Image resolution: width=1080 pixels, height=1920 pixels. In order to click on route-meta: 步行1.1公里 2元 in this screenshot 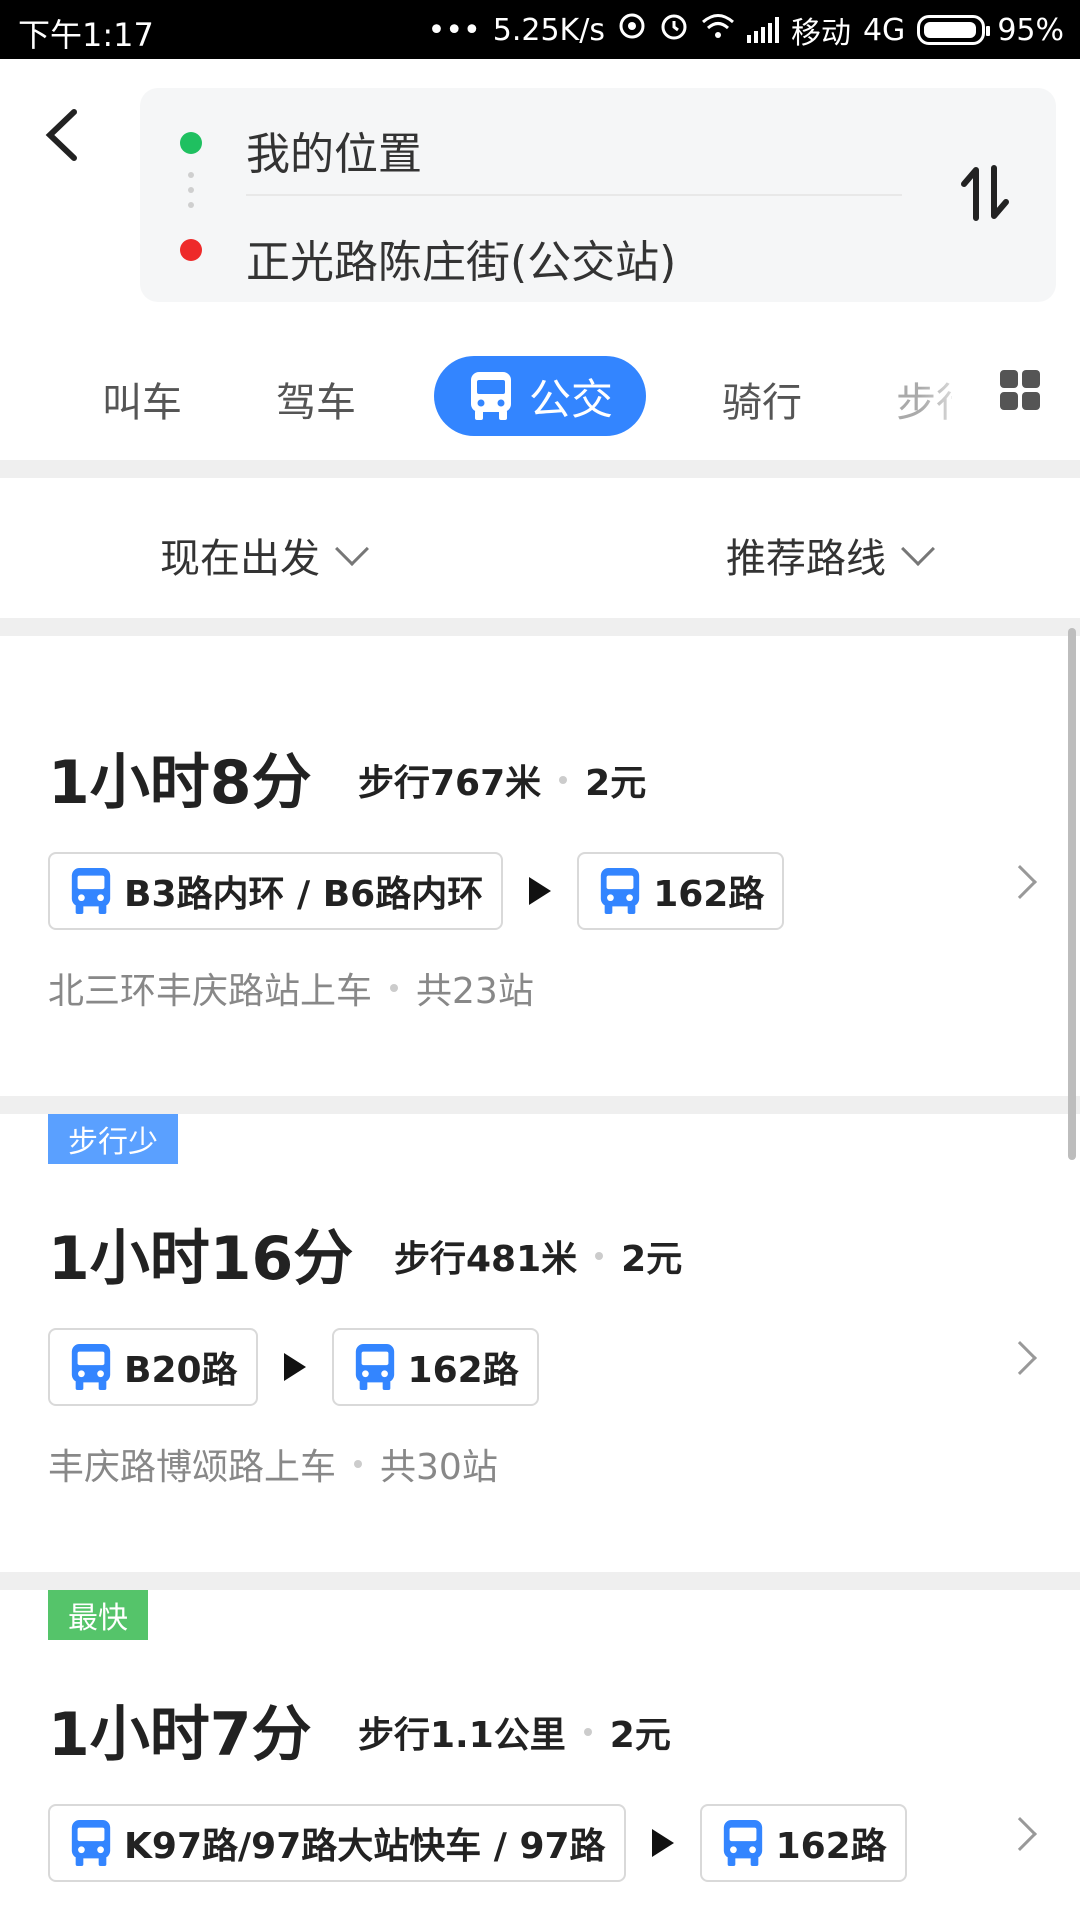, I will do `click(514, 1732)`.